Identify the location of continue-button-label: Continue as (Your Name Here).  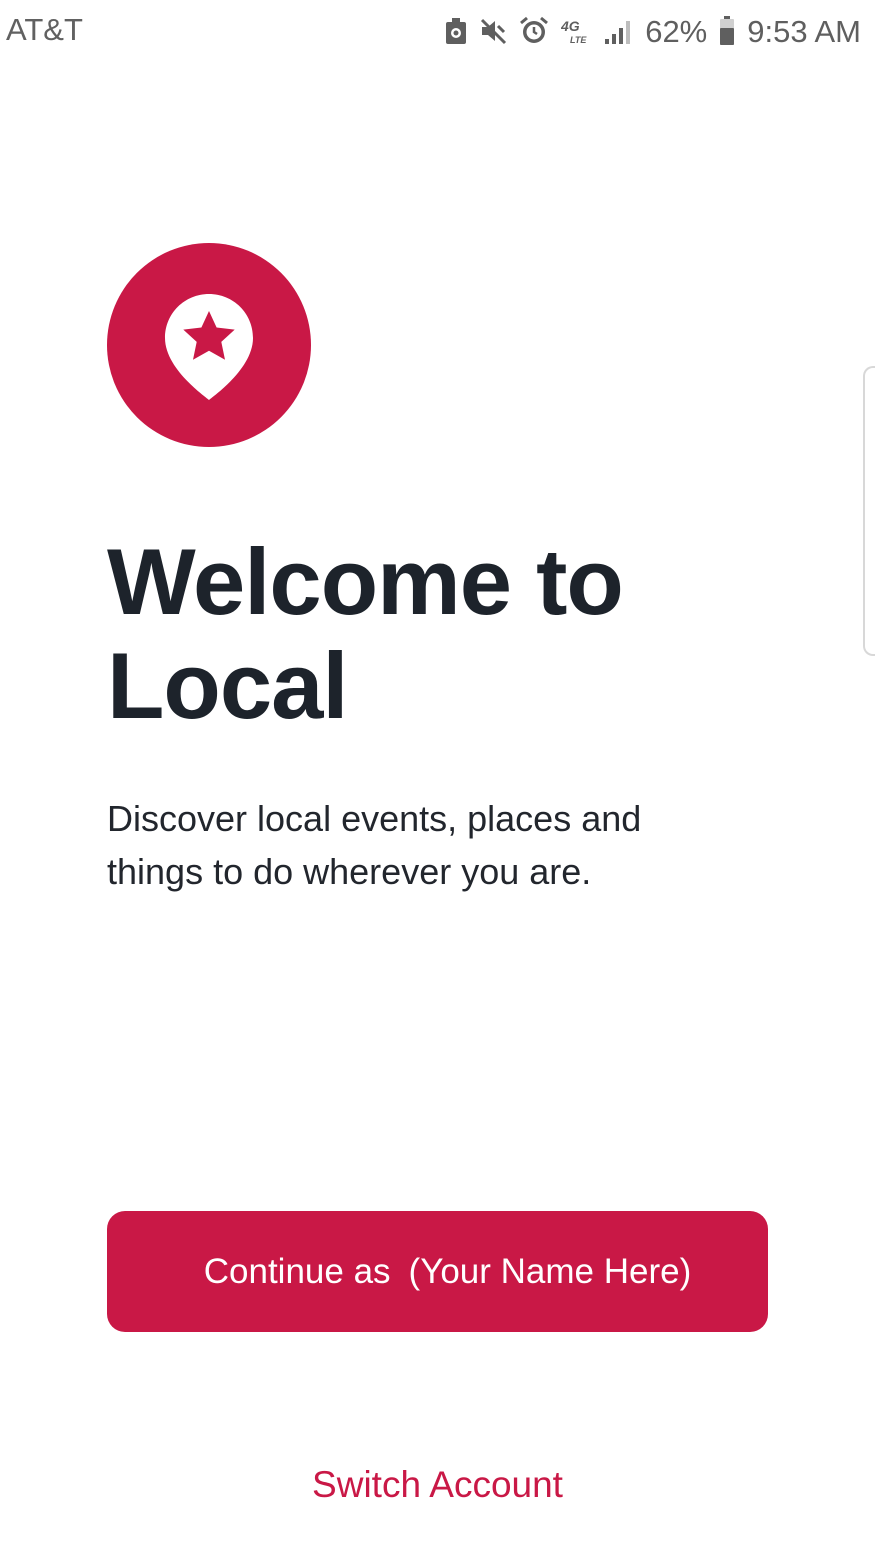
(448, 1272).